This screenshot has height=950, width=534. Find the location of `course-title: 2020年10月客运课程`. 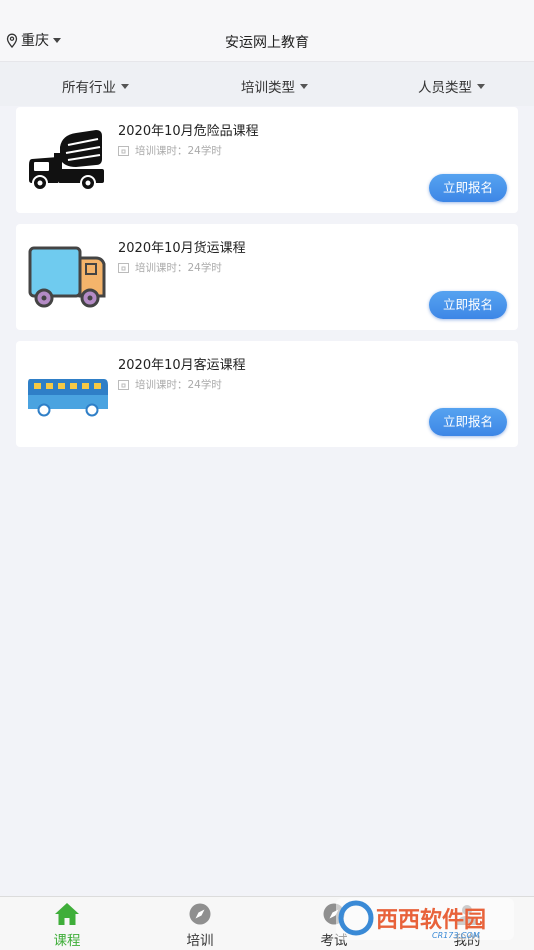

course-title: 2020年10月客运课程 is located at coordinates (182, 365).